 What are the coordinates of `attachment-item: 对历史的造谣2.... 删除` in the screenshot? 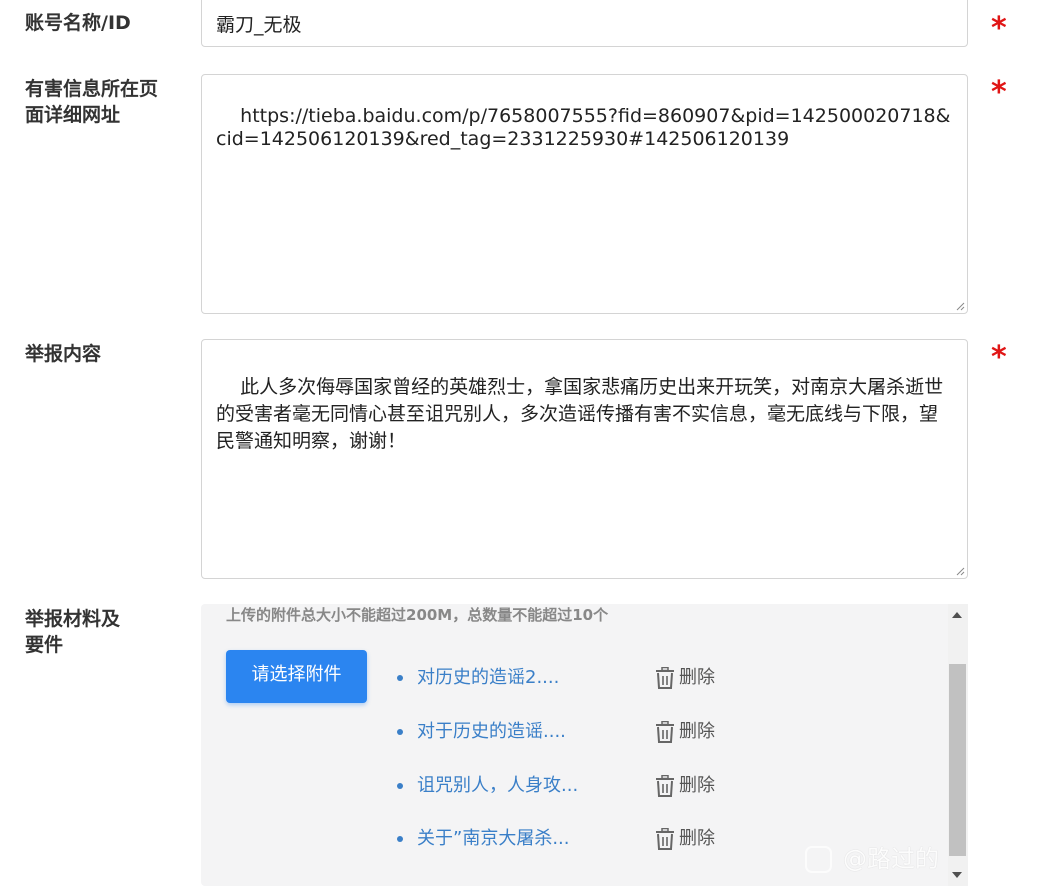 It's located at (667, 680).